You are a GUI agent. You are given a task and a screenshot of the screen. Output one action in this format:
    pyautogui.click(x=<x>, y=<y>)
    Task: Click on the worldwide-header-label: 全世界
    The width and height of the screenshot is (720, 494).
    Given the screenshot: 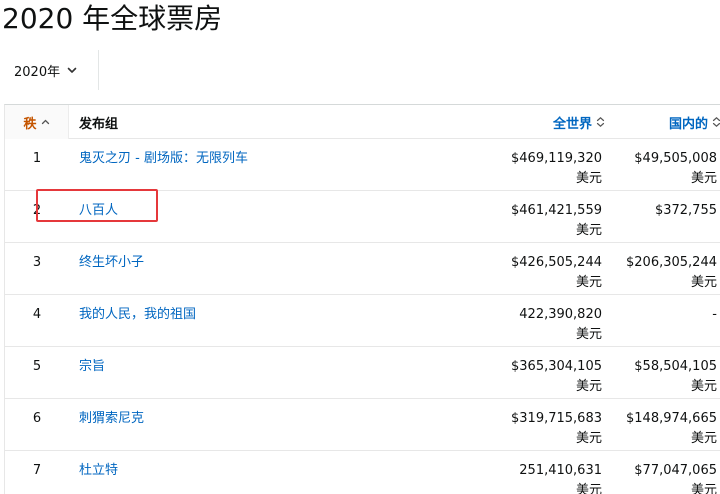 What is the action you would take?
    pyautogui.click(x=572, y=124)
    